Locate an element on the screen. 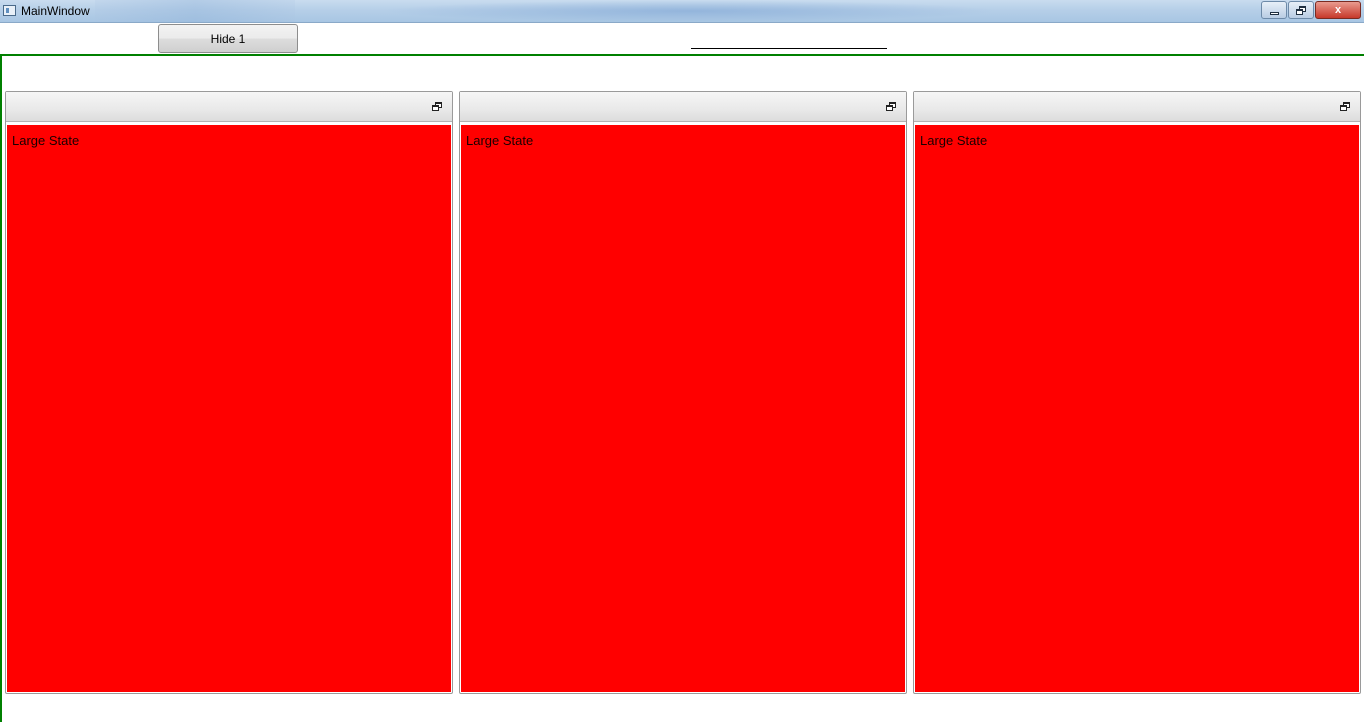 Image resolution: width=1364 pixels, height=722 pixels. window-title: MainWindow is located at coordinates (55, 11).